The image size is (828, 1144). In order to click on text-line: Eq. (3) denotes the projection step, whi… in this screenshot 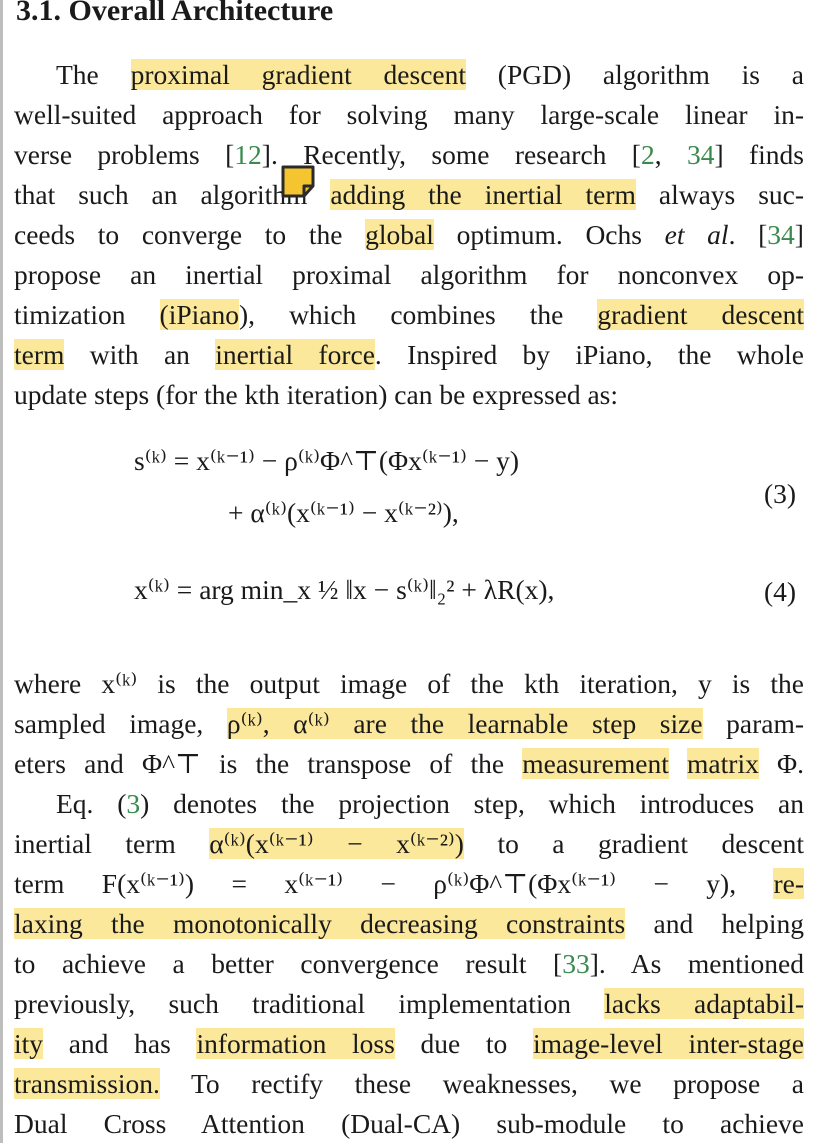, I will do `click(430, 803)`.